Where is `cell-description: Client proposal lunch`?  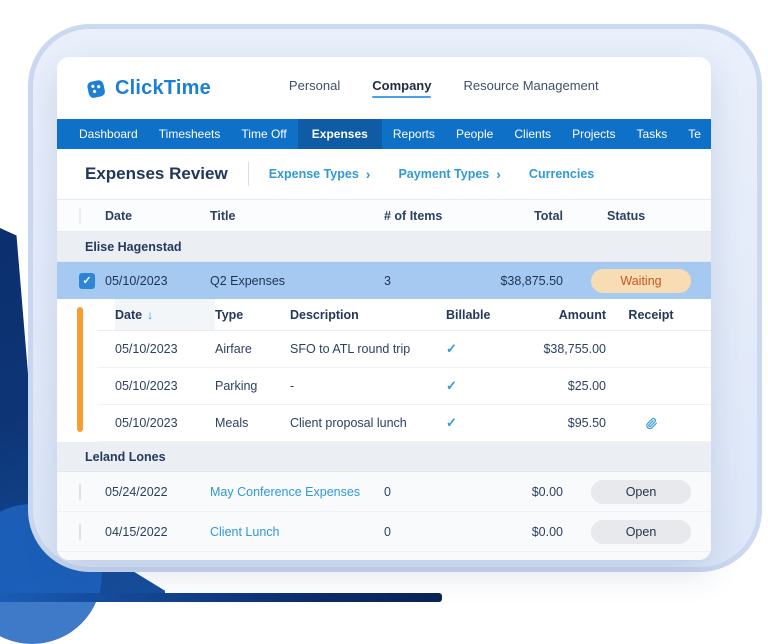 cell-description: Client proposal lunch is located at coordinates (348, 423).